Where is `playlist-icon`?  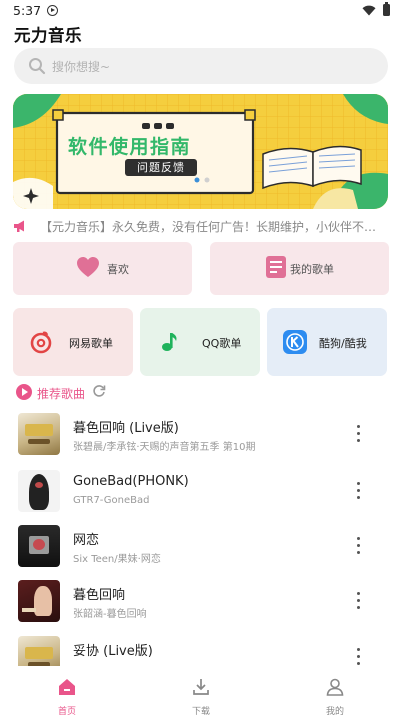
playlist-icon is located at coordinates (276, 267).